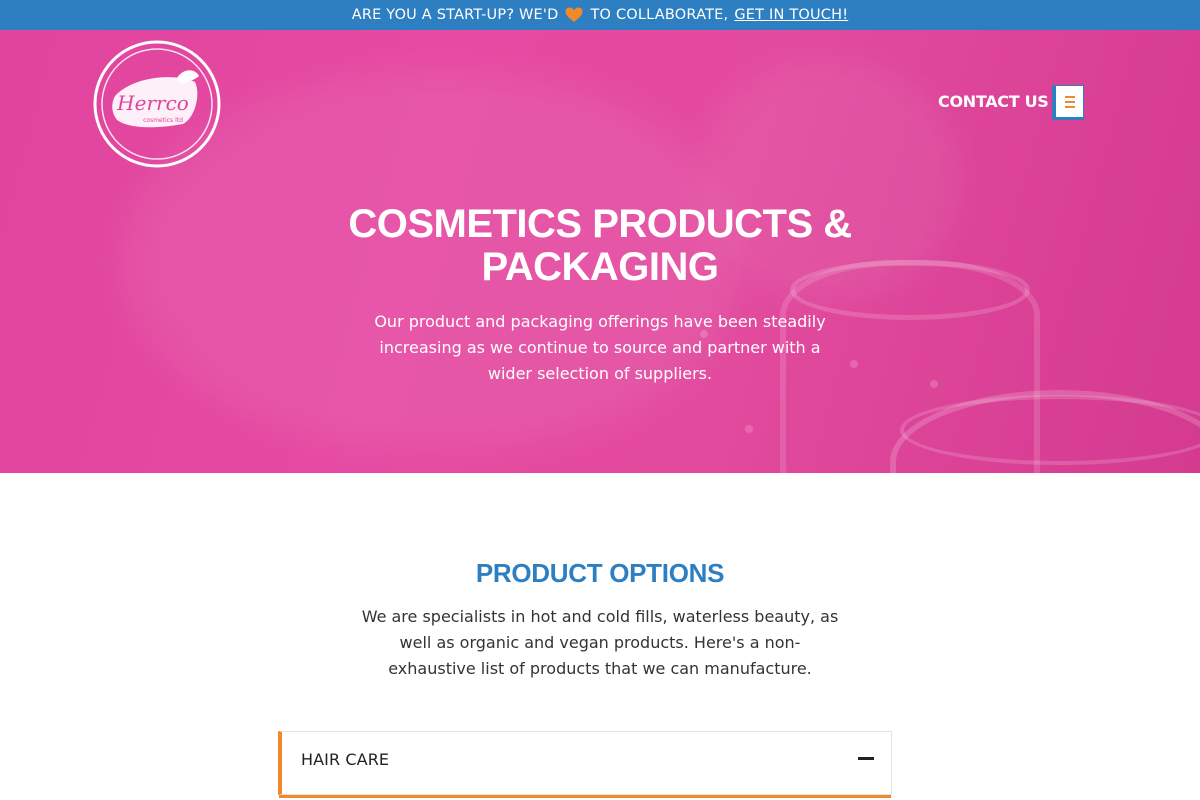 The height and width of the screenshot is (800, 1200). What do you see at coordinates (585, 763) in the screenshot?
I see `accordion-item-hair-care: HAIR CARE` at bounding box center [585, 763].